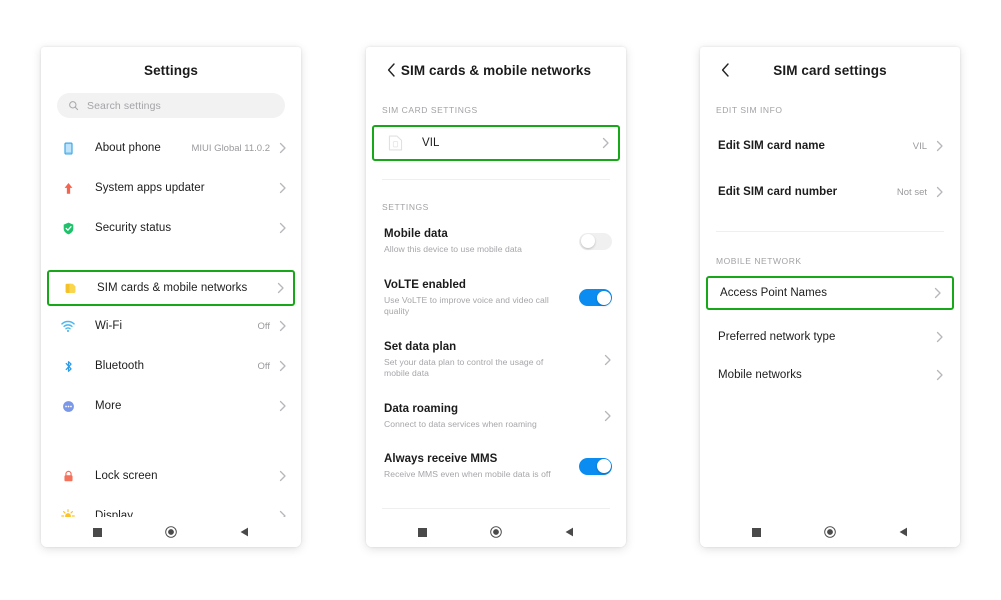  Describe the element at coordinates (68, 326) in the screenshot. I see `wifi-icon` at that location.